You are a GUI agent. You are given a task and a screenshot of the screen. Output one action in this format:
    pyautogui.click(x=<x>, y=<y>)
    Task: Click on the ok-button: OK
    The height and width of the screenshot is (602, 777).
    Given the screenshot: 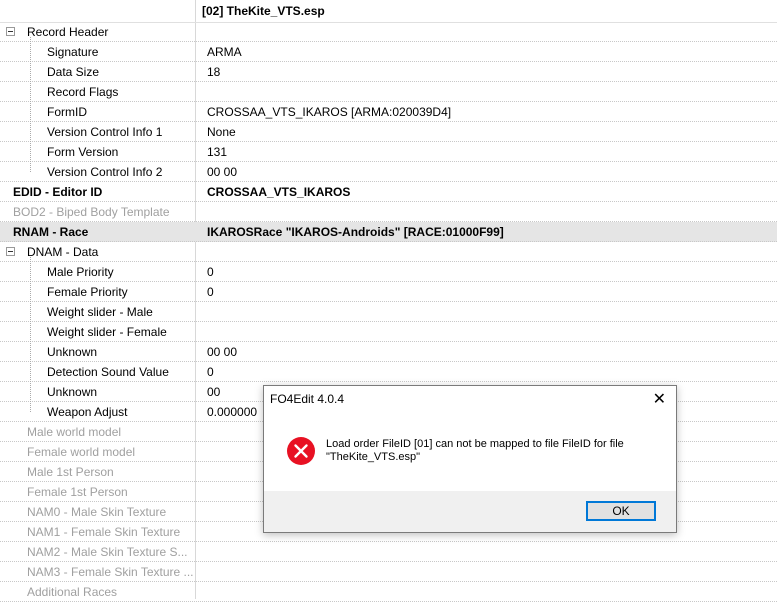 What is the action you would take?
    pyautogui.click(x=621, y=511)
    